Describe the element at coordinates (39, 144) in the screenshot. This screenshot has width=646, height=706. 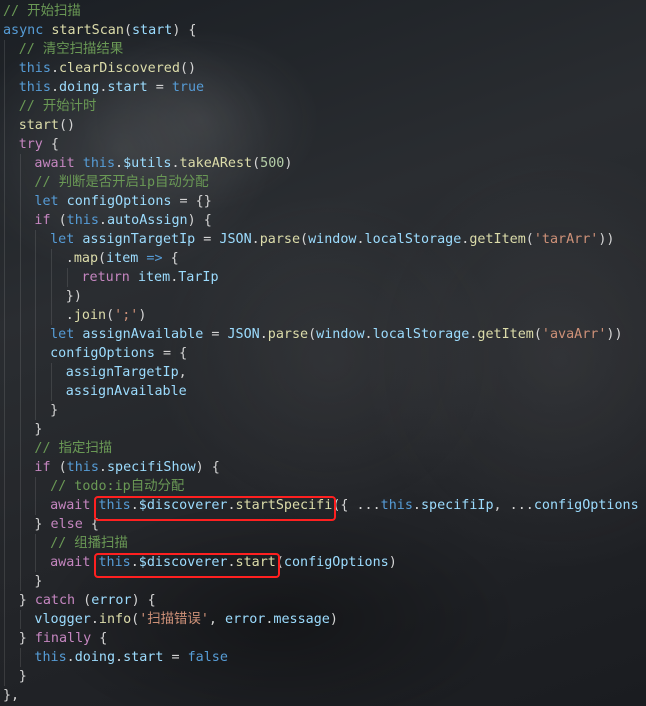
I see `code-line-content: try {` at that location.